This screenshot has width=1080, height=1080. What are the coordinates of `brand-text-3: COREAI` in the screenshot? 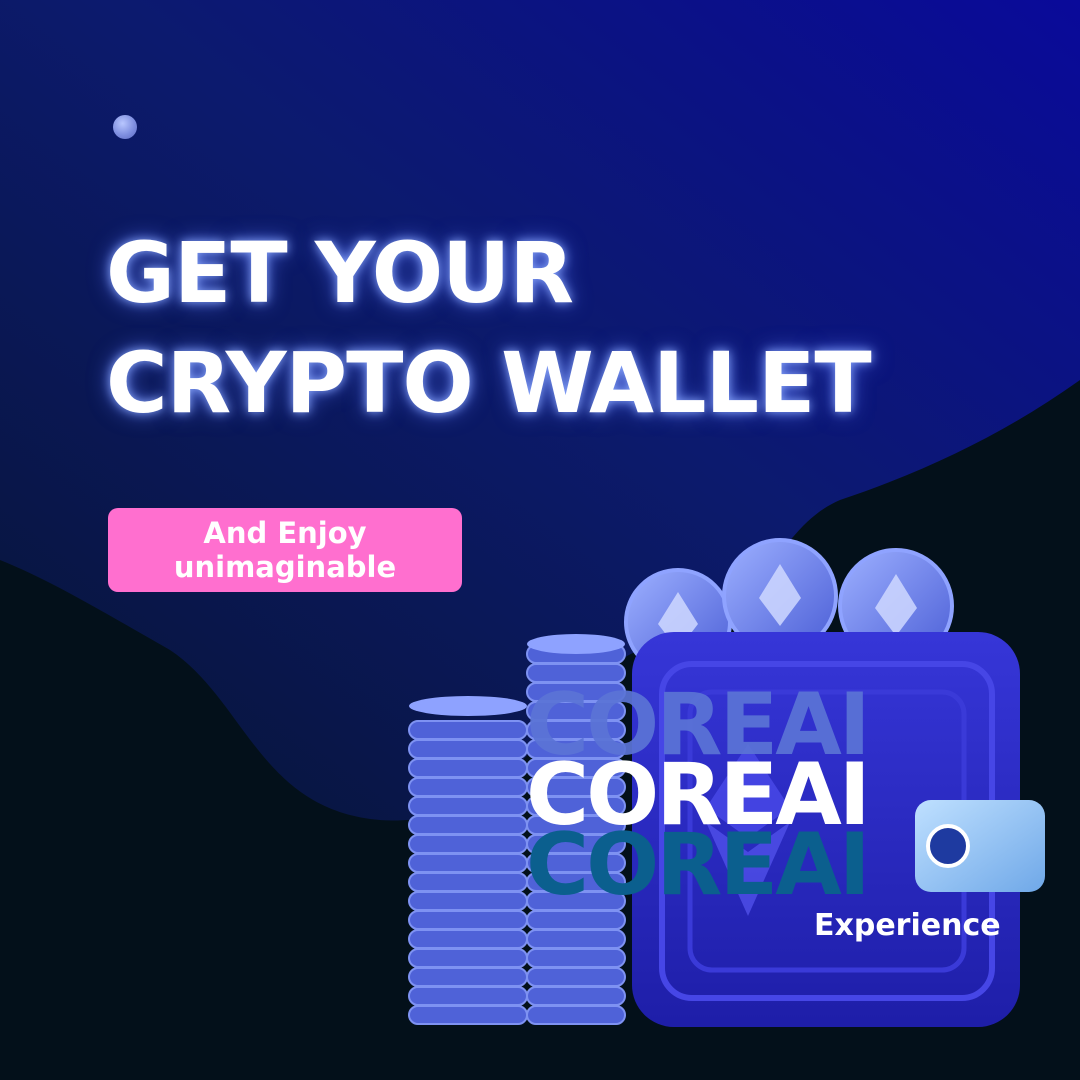 It's located at (698, 865).